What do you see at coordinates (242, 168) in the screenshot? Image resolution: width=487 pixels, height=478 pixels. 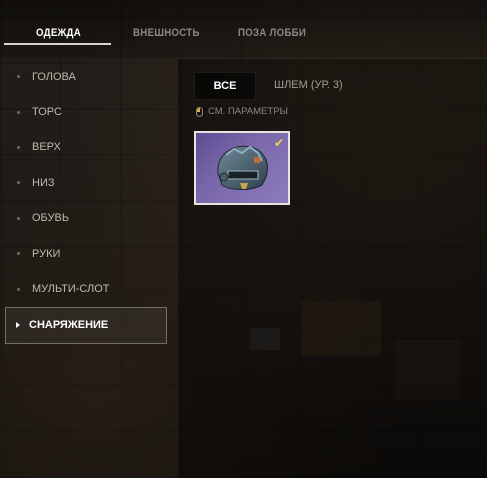 I see `item-card-helmet: ✔` at bounding box center [242, 168].